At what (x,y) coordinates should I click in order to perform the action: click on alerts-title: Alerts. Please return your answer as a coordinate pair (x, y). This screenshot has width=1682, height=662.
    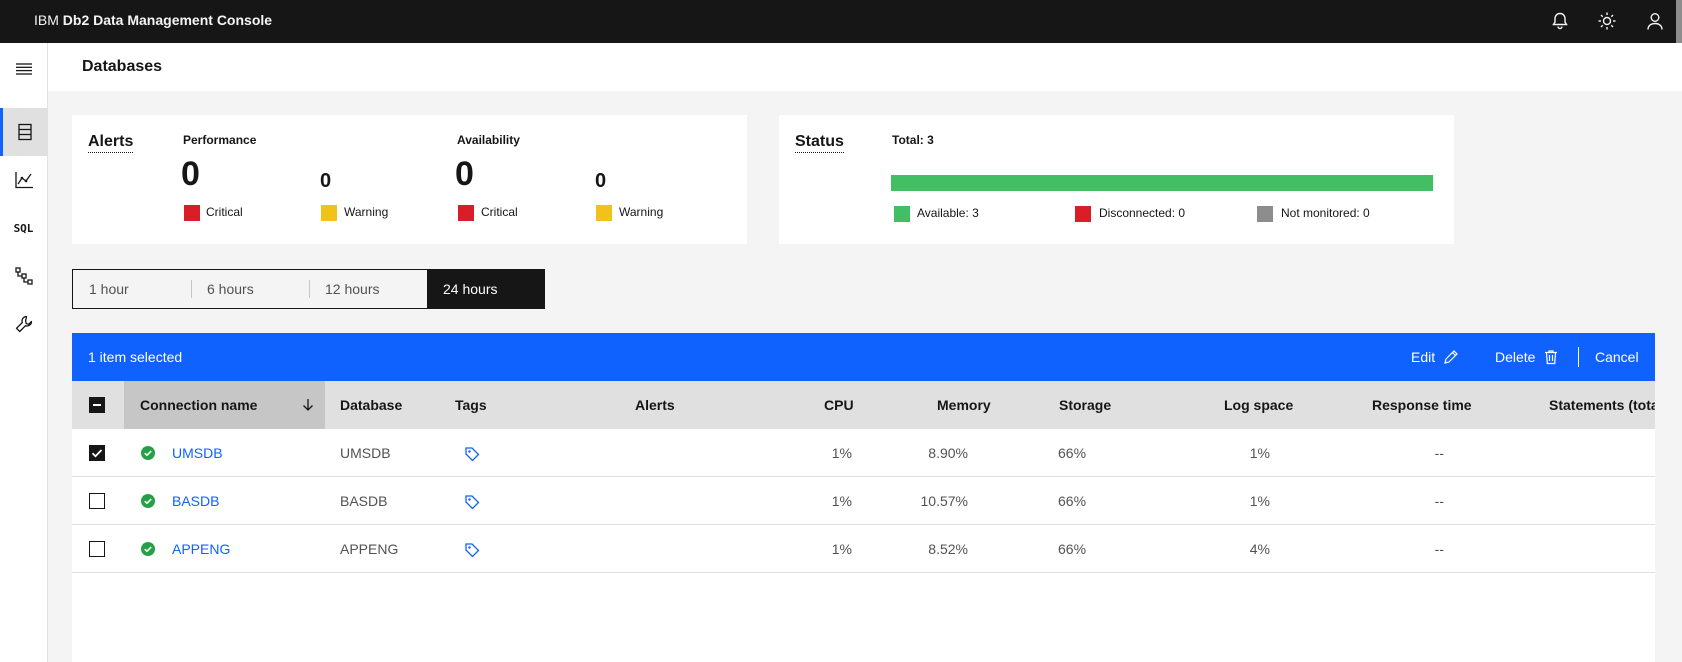
    Looking at the image, I should click on (111, 143).